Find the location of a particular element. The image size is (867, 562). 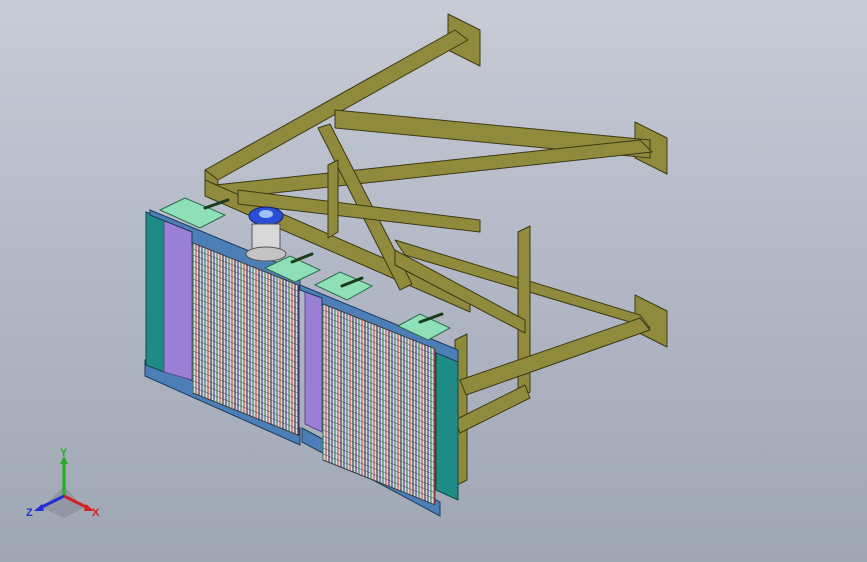

valve-handwheel-hub is located at coordinates (266, 214).